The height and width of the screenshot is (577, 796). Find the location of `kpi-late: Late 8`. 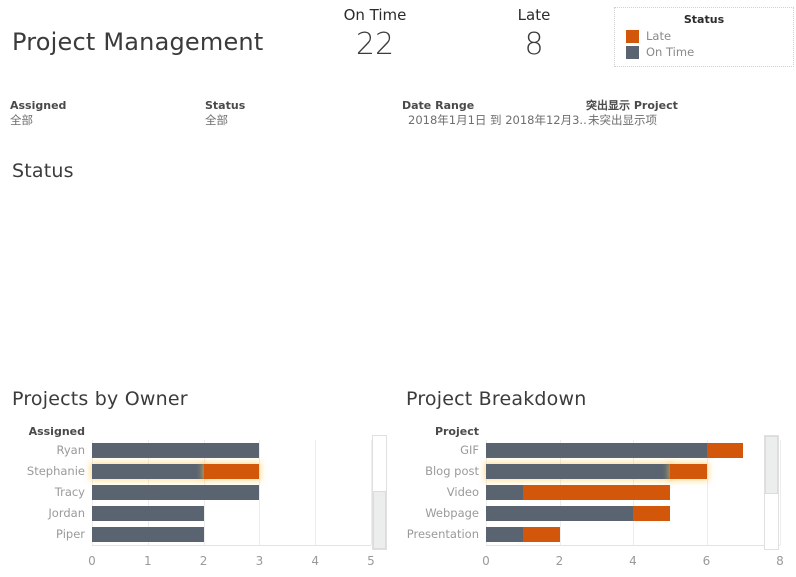

kpi-late: Late 8 is located at coordinates (534, 35).